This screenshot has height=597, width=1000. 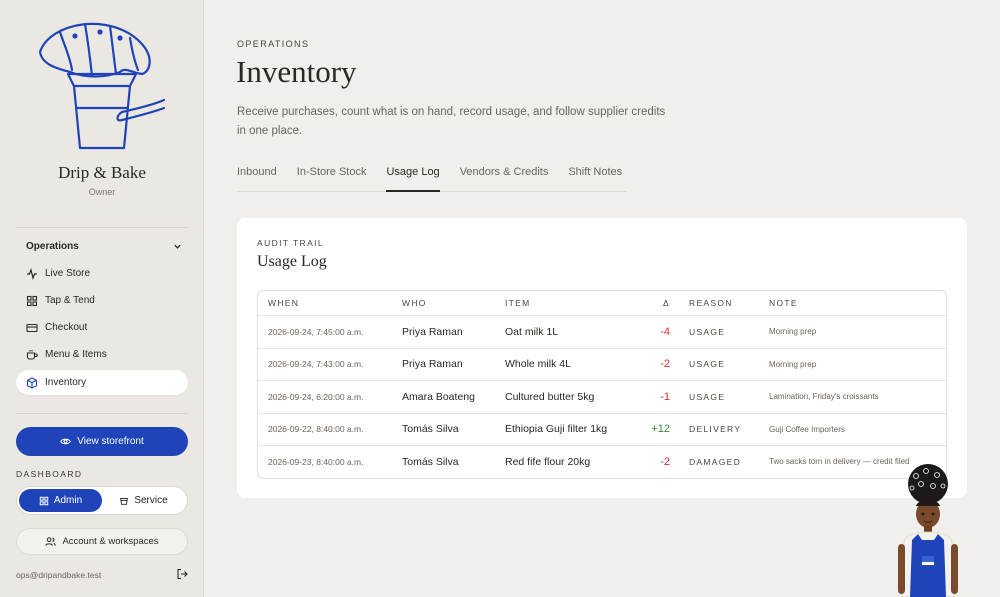 What do you see at coordinates (414, 303) in the screenshot?
I see `column-header-who: WHO` at bounding box center [414, 303].